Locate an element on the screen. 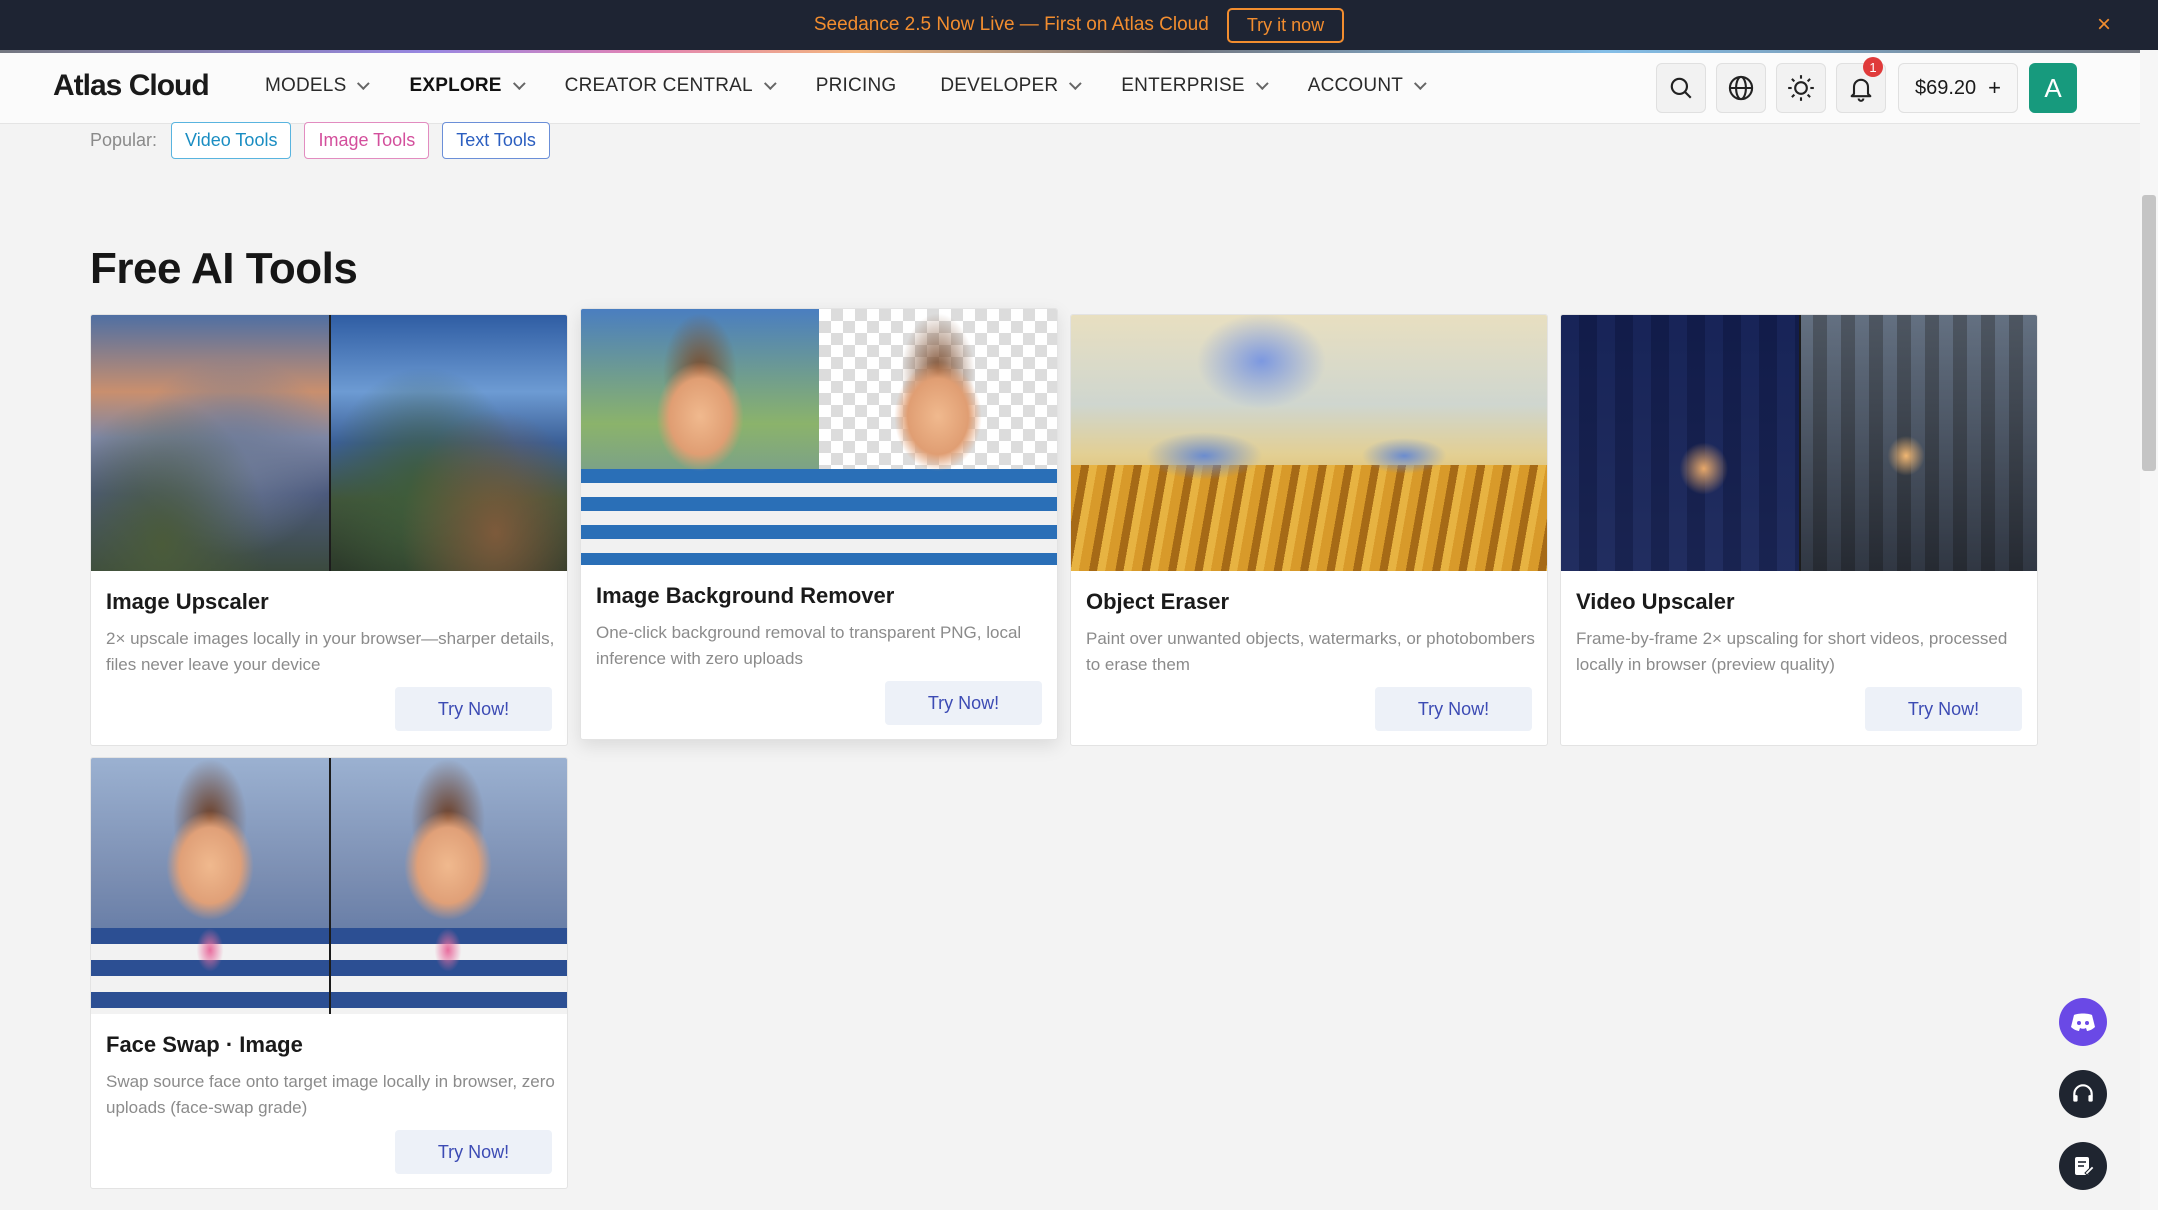  support-button is located at coordinates (2083, 1094).